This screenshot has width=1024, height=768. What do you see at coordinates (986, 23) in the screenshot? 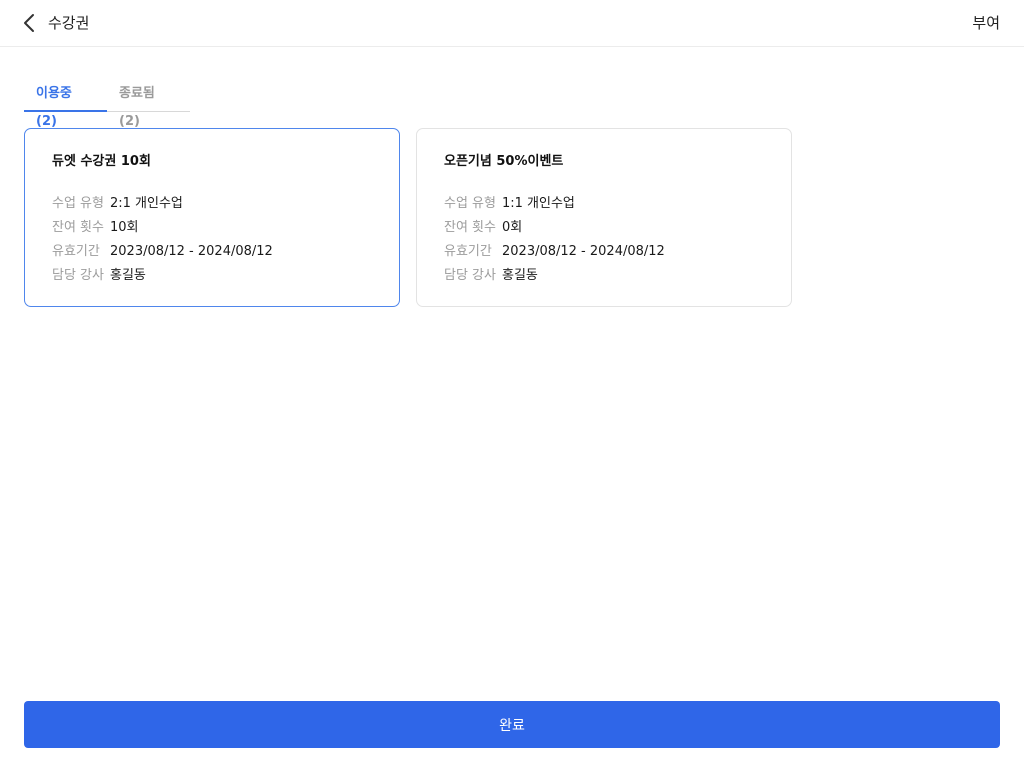
I see `grant-button: 부여` at bounding box center [986, 23].